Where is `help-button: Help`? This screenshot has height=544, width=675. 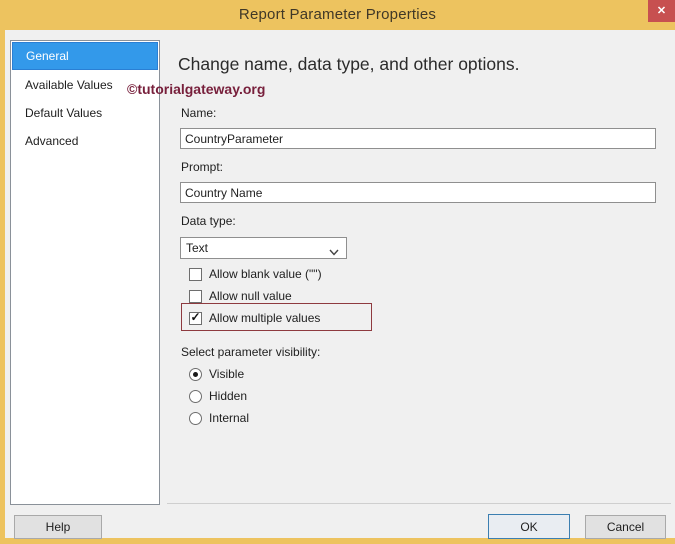 help-button: Help is located at coordinates (58, 527).